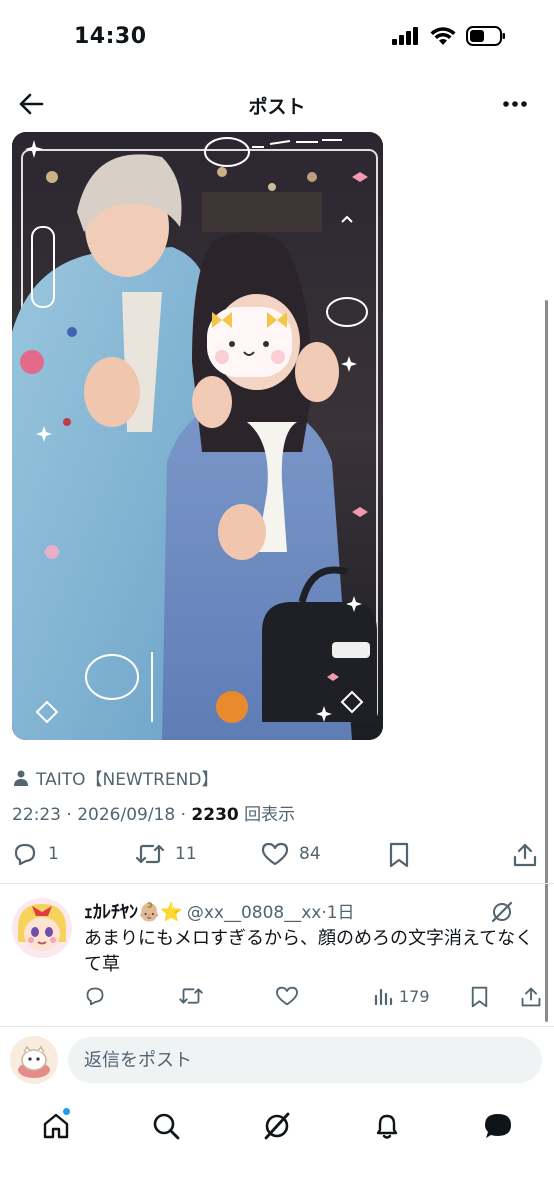 Image resolution: width=554 pixels, height=1200 pixels. I want to click on reply-repost-button, so click(191, 996).